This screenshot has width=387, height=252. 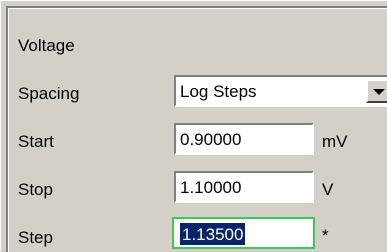 What do you see at coordinates (244, 187) in the screenshot?
I see `stop-input: 1.10000` at bounding box center [244, 187].